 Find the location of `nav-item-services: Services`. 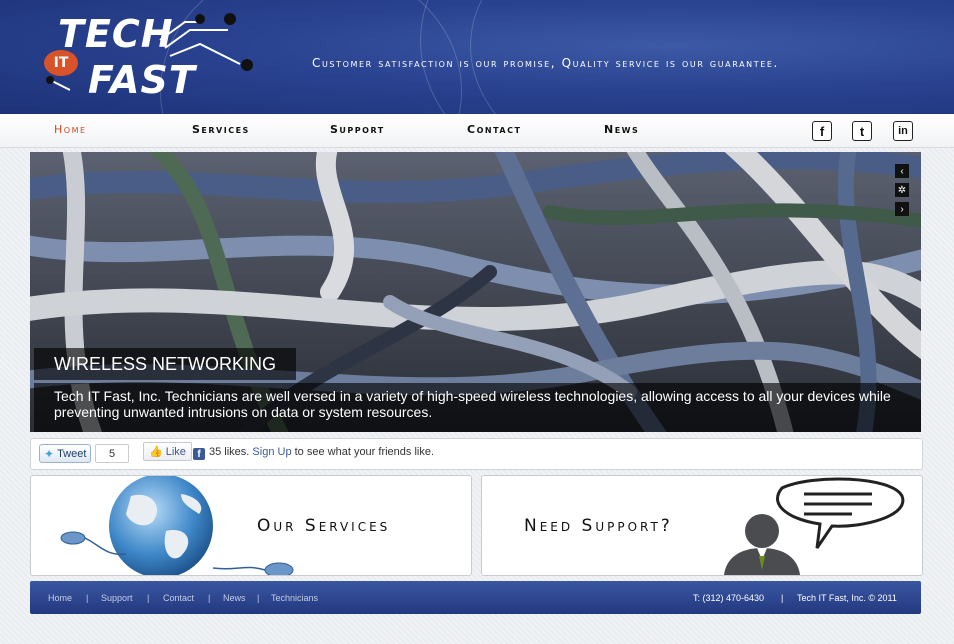

nav-item-services: Services is located at coordinates (221, 129).